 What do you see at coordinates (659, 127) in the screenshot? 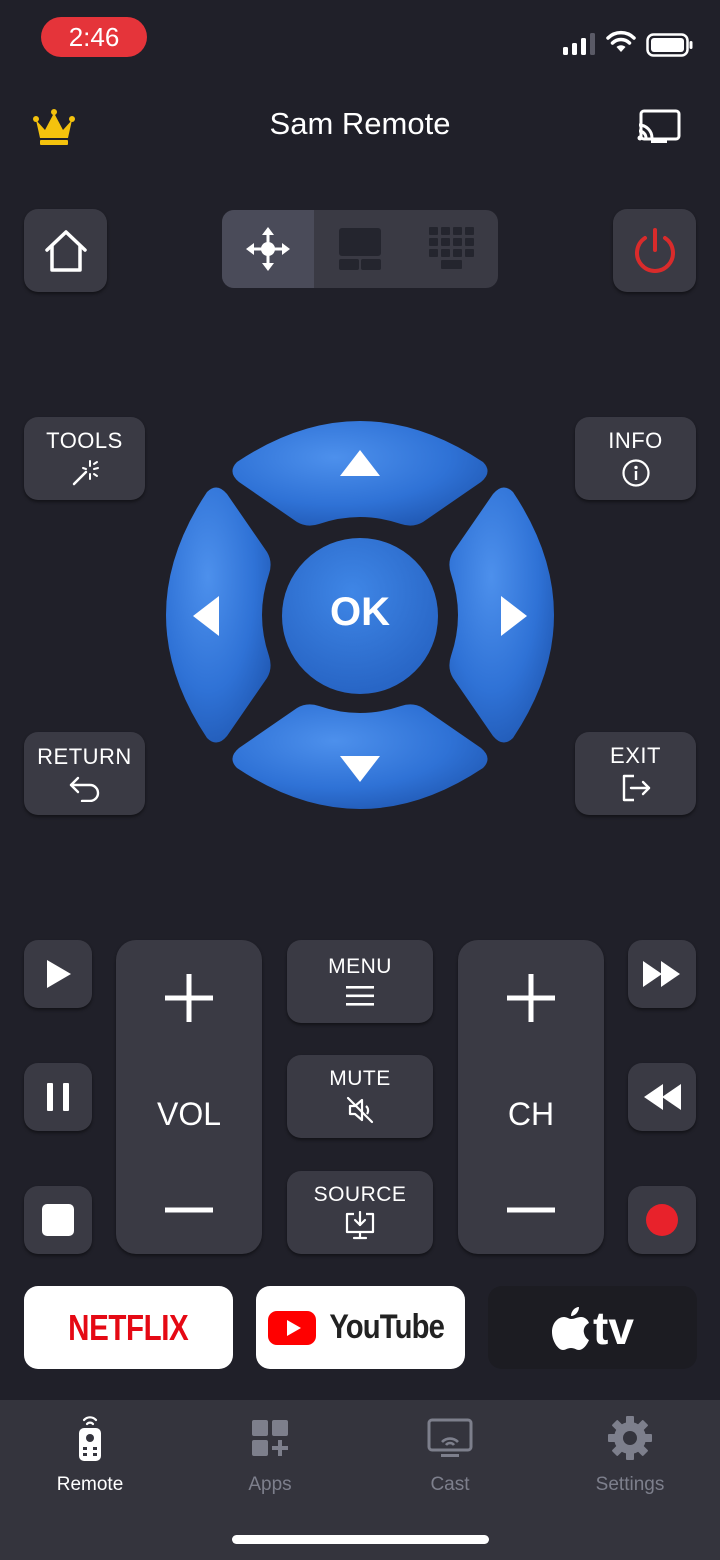
I see `cast-icon` at bounding box center [659, 127].